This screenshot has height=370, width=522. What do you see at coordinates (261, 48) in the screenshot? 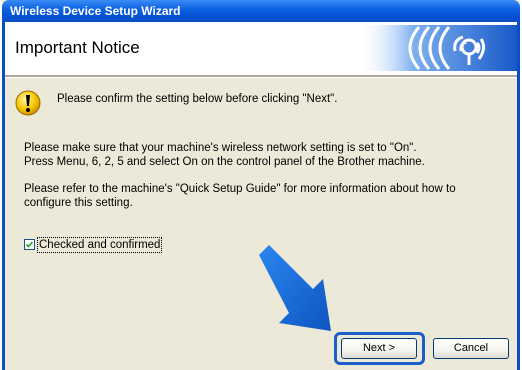
I see `wizard-header: Important Notice` at bounding box center [261, 48].